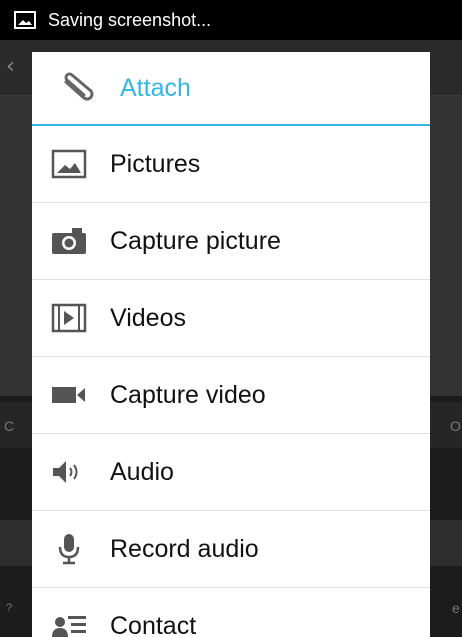  Describe the element at coordinates (9, 608) in the screenshot. I see `background-left-text-2: ?` at that location.